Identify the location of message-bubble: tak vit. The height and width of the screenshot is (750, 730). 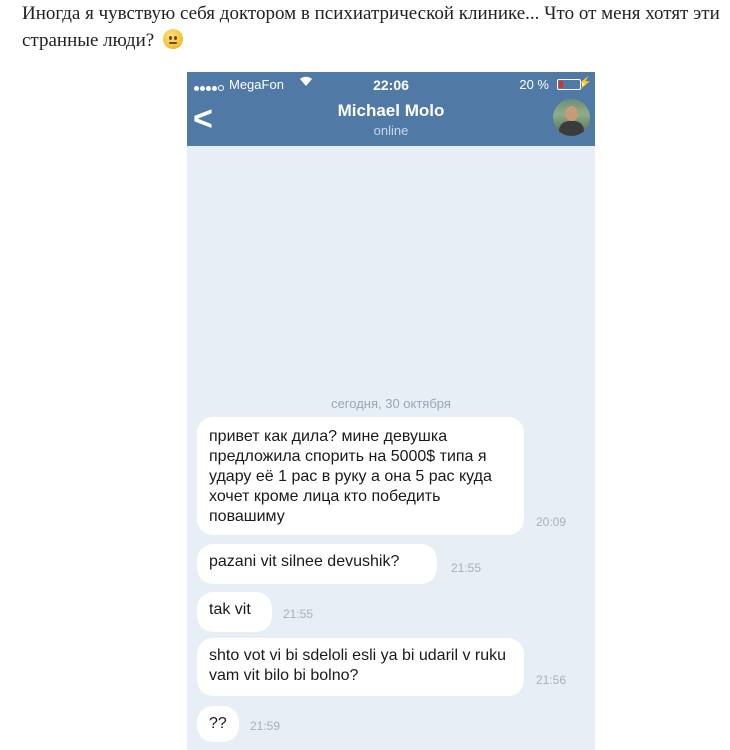
(234, 612).